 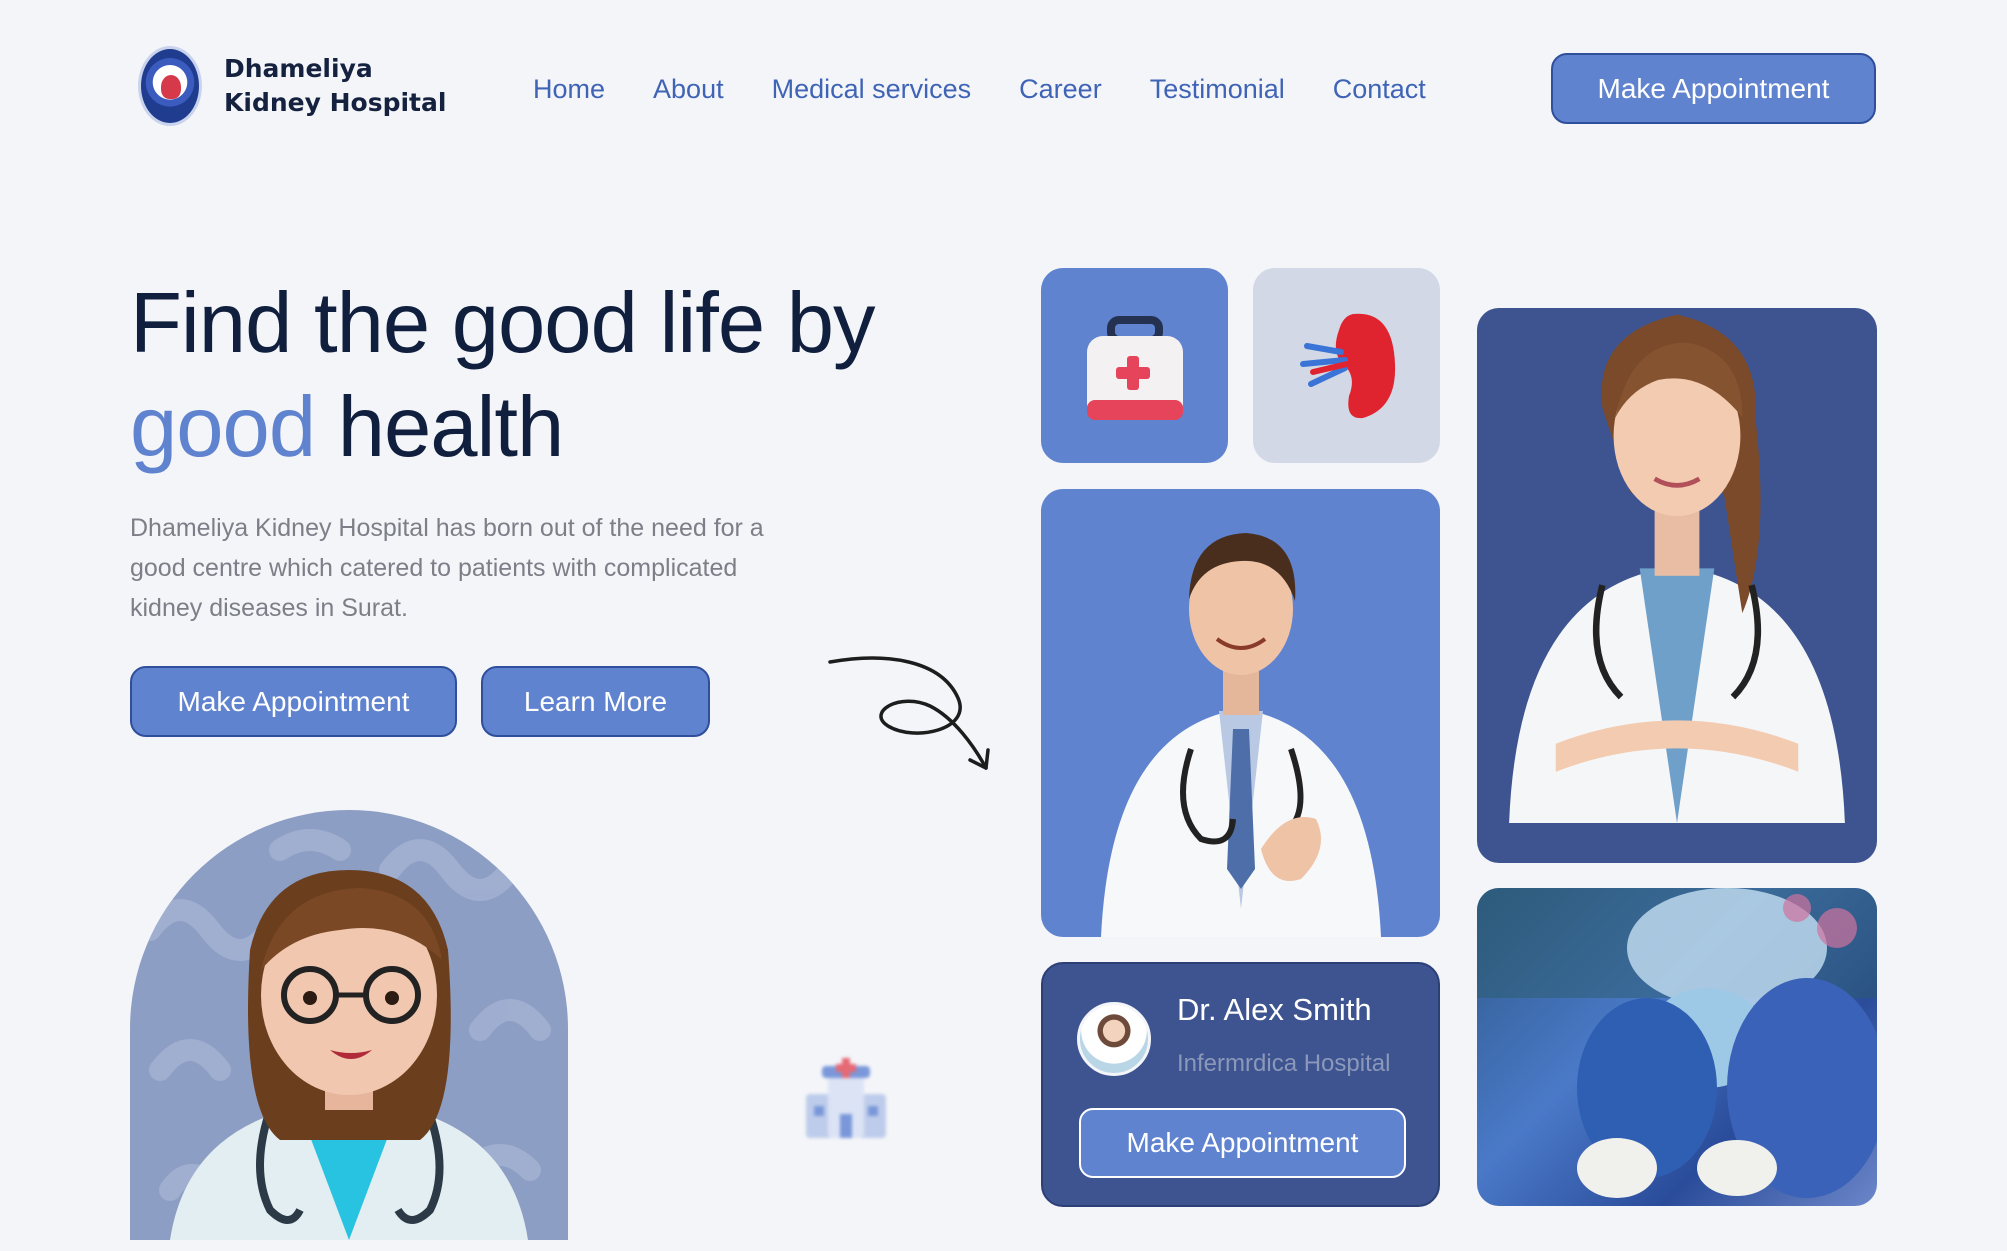 I want to click on hero-title-part2: health, so click(x=440, y=427).